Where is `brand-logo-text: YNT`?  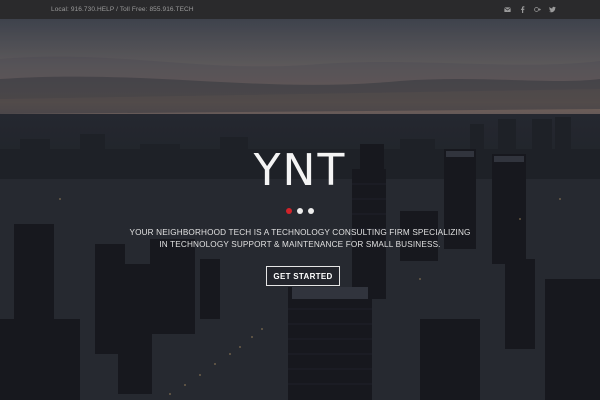
brand-logo-text: YNT is located at coordinates (300, 170).